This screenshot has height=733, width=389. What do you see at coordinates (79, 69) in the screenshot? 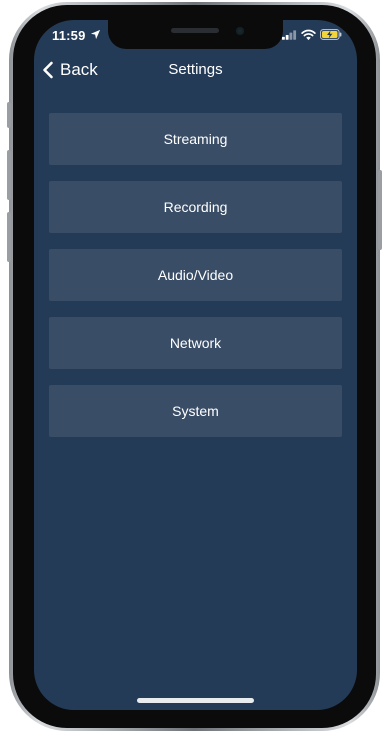
I see `back-button-label: Back` at bounding box center [79, 69].